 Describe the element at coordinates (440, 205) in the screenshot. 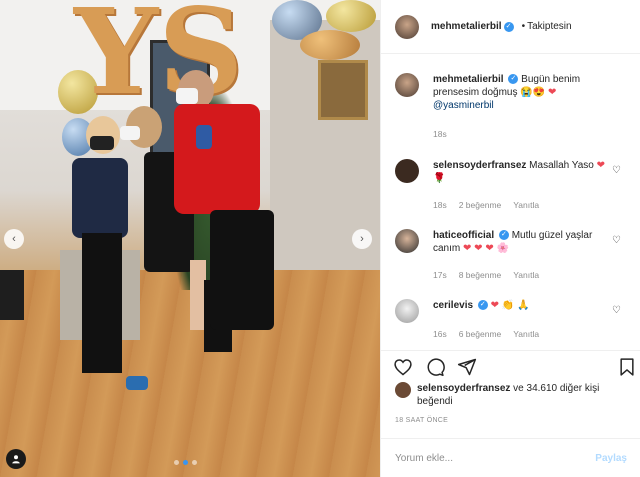

I see `comment-time: 18s` at that location.